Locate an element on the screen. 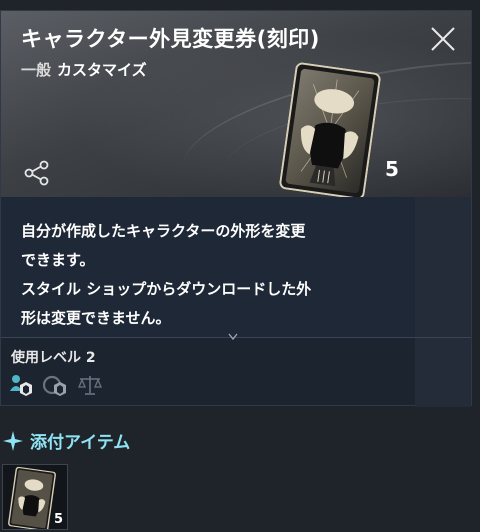 The width and height of the screenshot is (480, 532). item-category-label: 一般 is located at coordinates (36, 70).